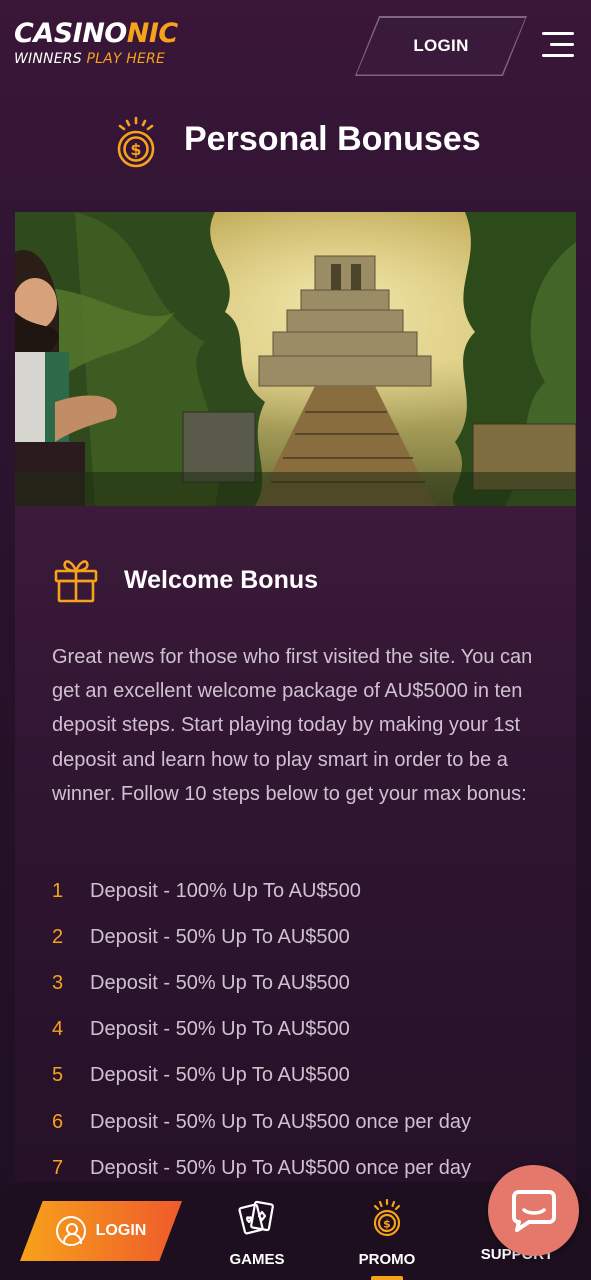 Image resolution: width=591 pixels, height=1280 pixels. What do you see at coordinates (76, 581) in the screenshot?
I see `gift-icon` at bounding box center [76, 581].